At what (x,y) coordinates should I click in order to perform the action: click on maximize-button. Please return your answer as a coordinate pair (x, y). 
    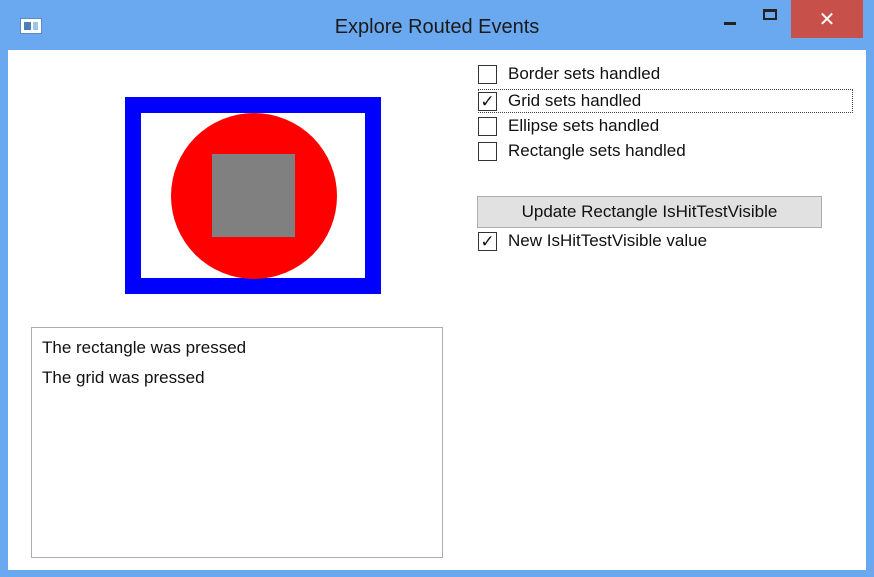
    Looking at the image, I should click on (770, 18).